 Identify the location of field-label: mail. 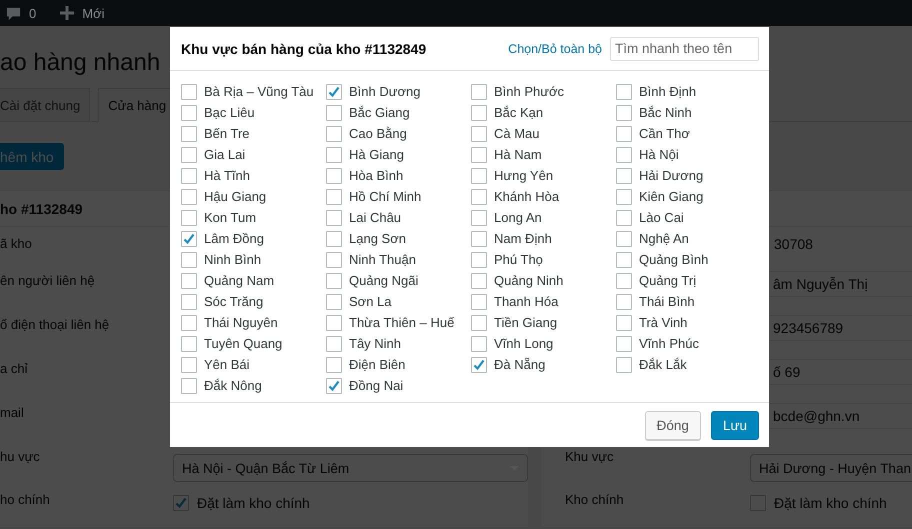
(12, 412).